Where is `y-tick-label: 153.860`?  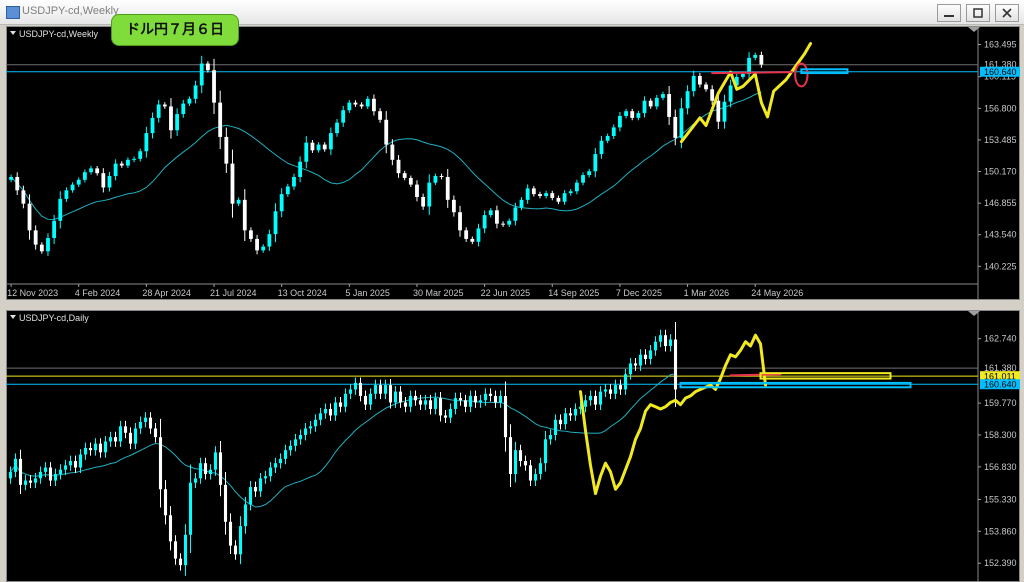 y-tick-label: 153.860 is located at coordinates (1000, 531).